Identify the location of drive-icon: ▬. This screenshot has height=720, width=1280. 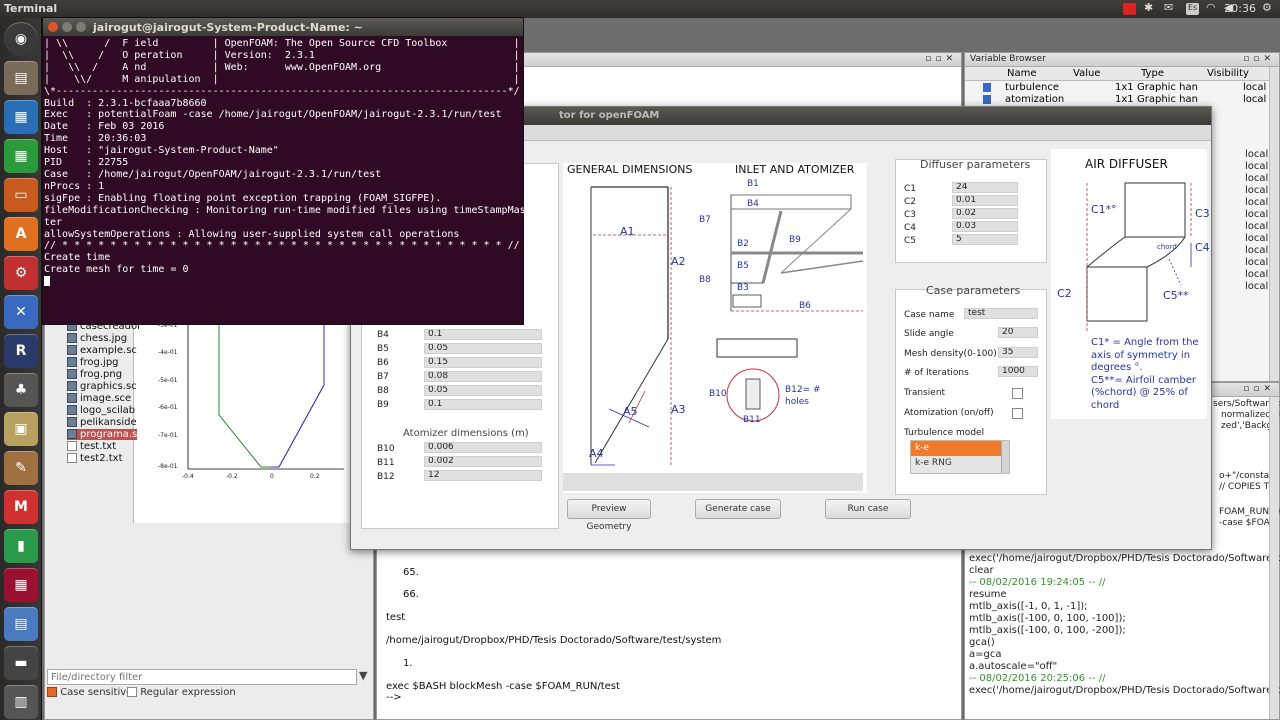
(21, 663).